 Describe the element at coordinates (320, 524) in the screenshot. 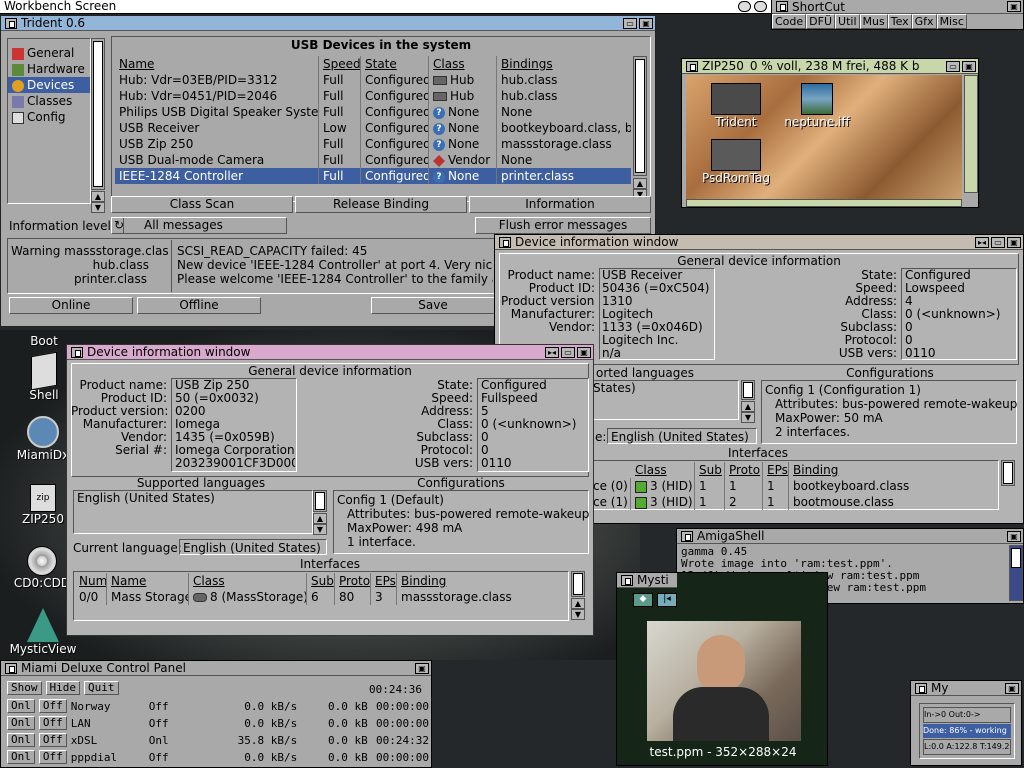

I see `languages-scroll-arrows: ▲ ▼` at that location.